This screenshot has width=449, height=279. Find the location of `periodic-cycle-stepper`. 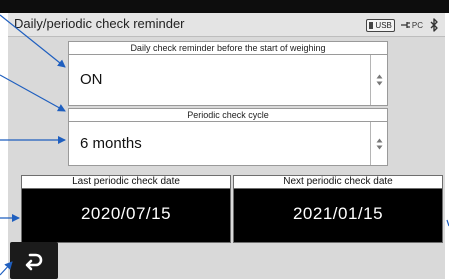

periodic-cycle-stepper is located at coordinates (378, 143).